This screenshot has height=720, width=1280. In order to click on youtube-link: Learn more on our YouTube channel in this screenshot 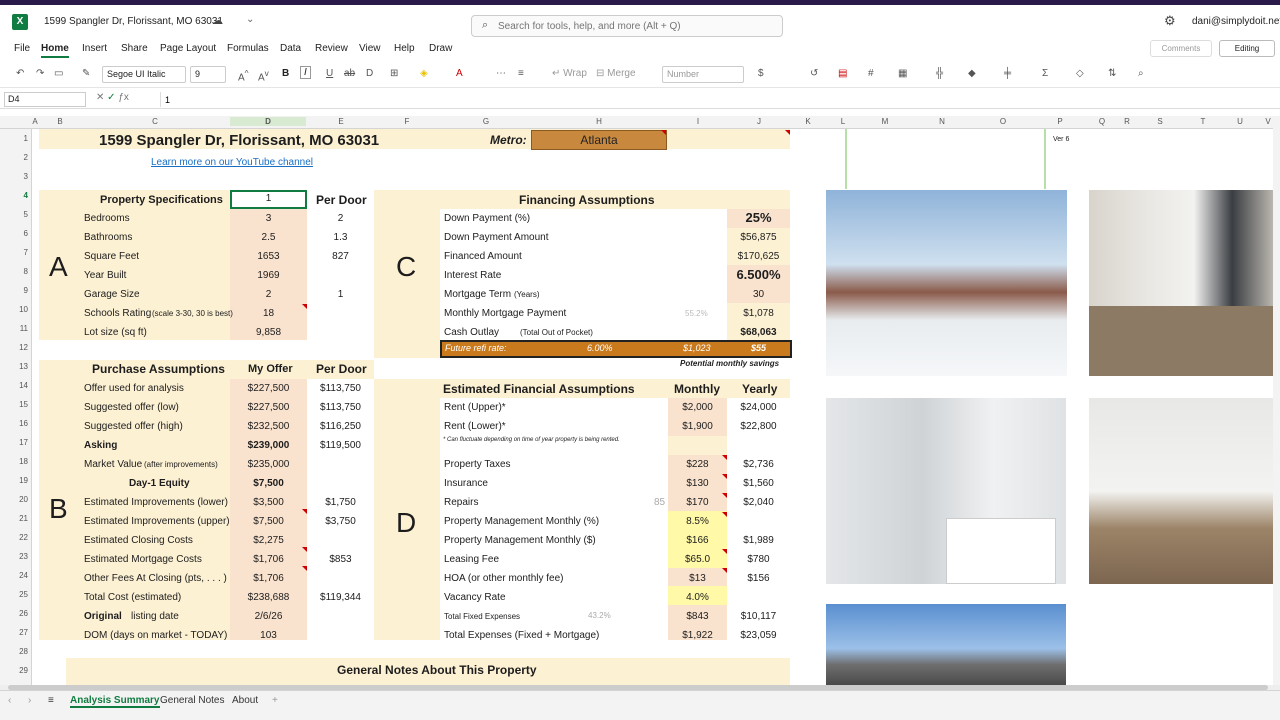, I will do `click(232, 162)`.